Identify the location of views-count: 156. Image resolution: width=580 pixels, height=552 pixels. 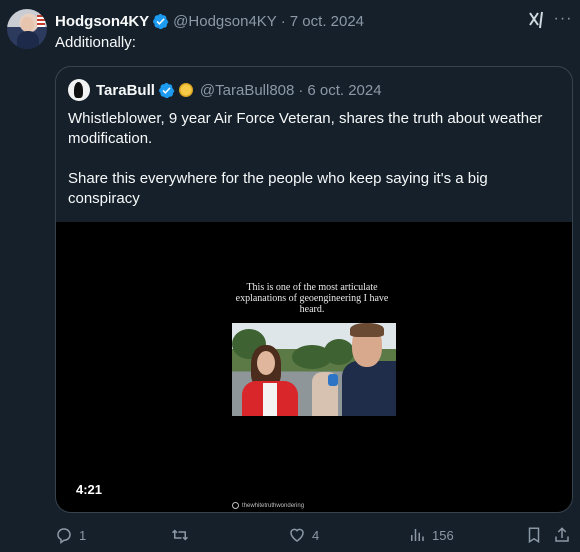
(443, 535).